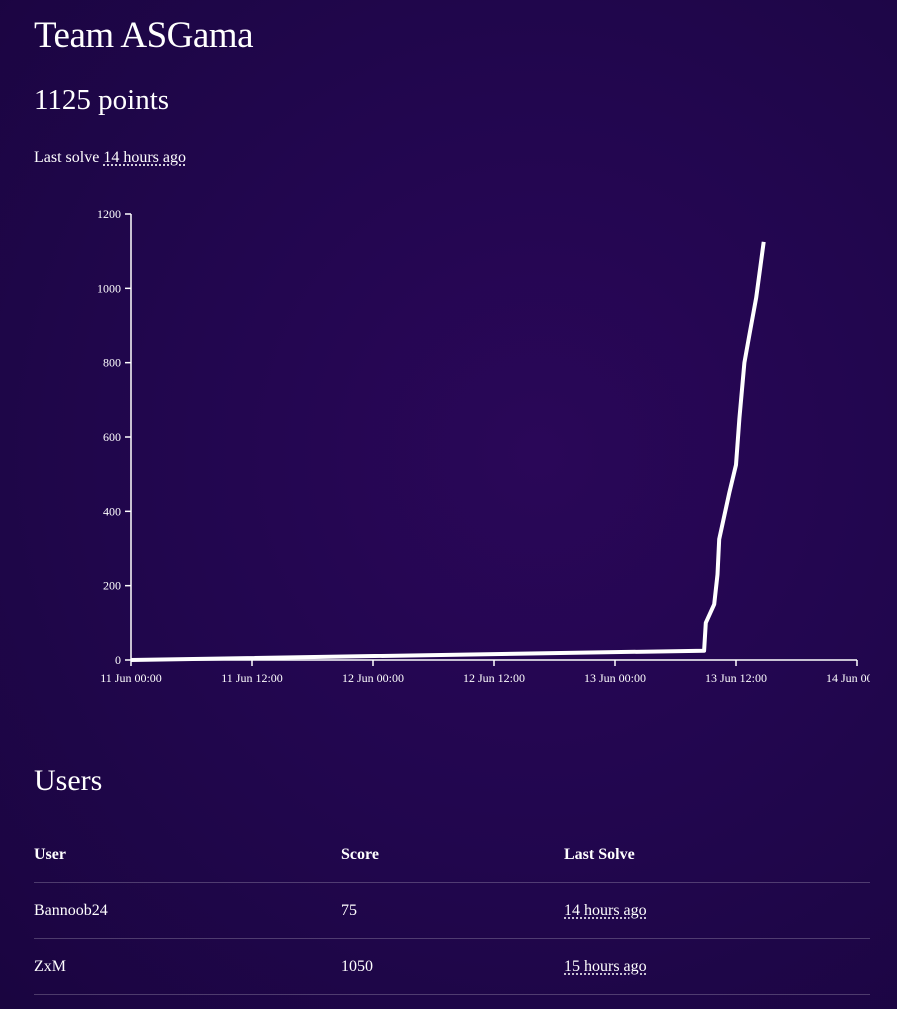  What do you see at coordinates (615, 678) in the screenshot?
I see `x-tick-label: 13 Jun 00:00` at bounding box center [615, 678].